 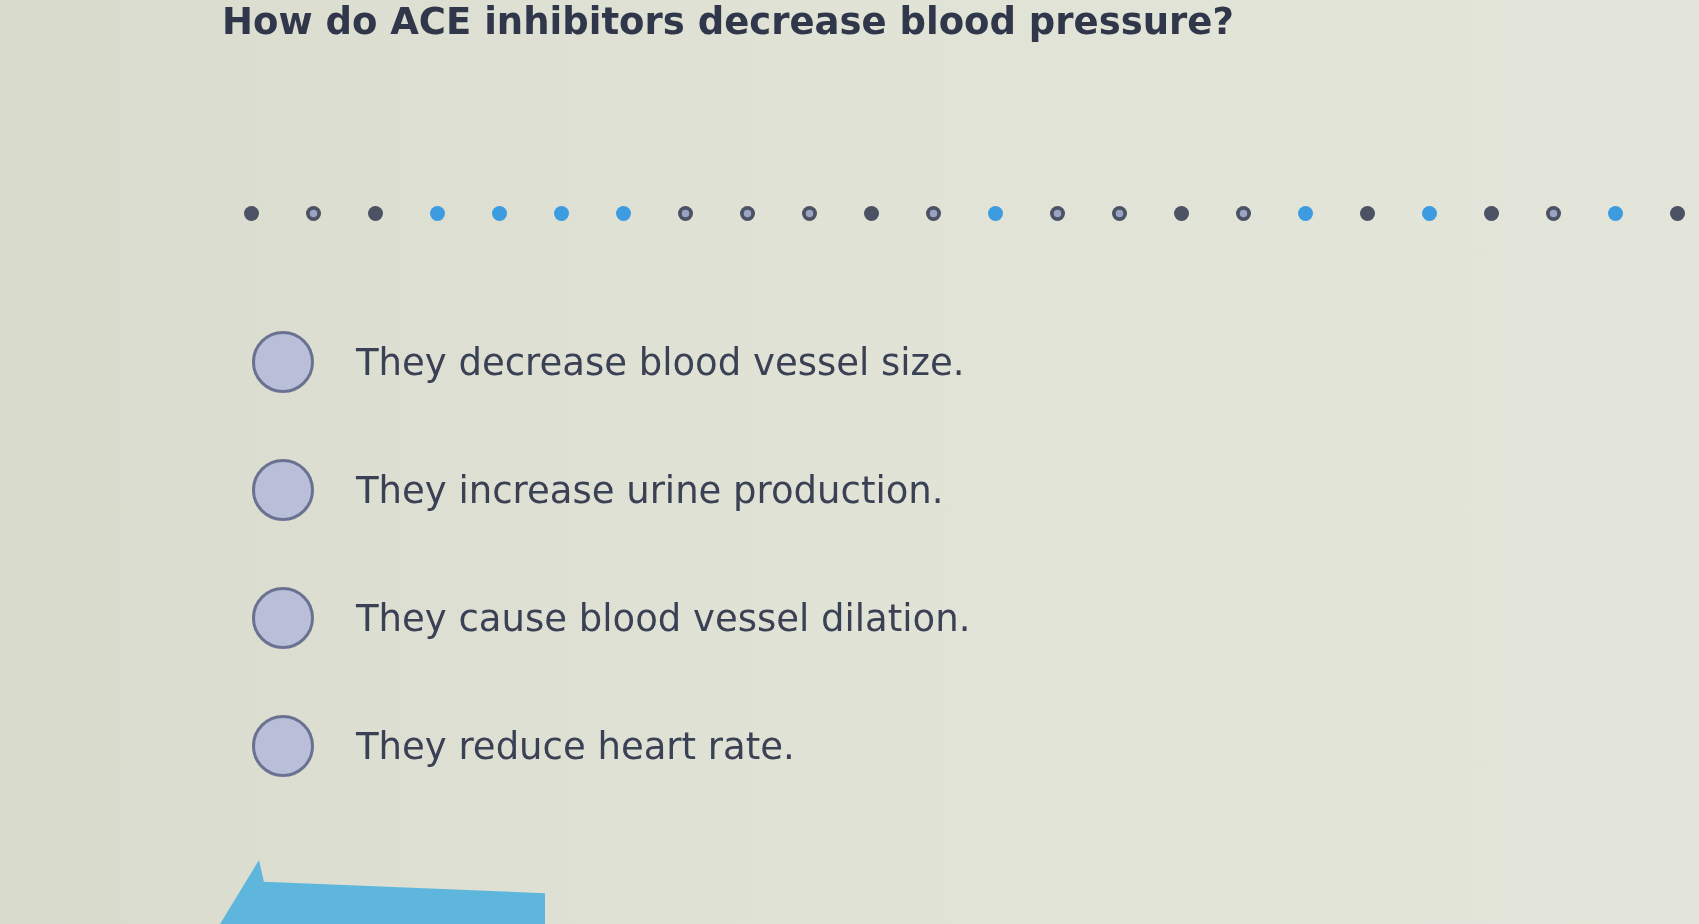 What do you see at coordinates (575, 746) in the screenshot?
I see `option-label: They reduce heart rate.` at bounding box center [575, 746].